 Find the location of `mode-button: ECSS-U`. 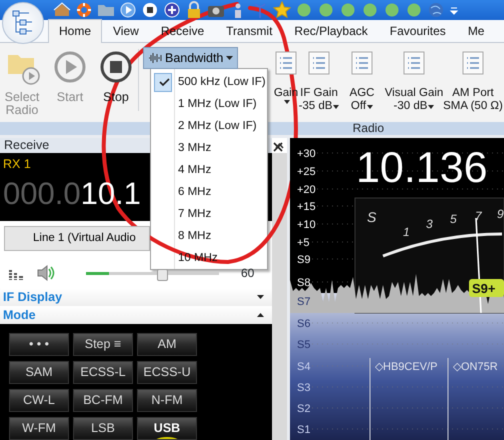

mode-button: ECSS-U is located at coordinates (167, 372).